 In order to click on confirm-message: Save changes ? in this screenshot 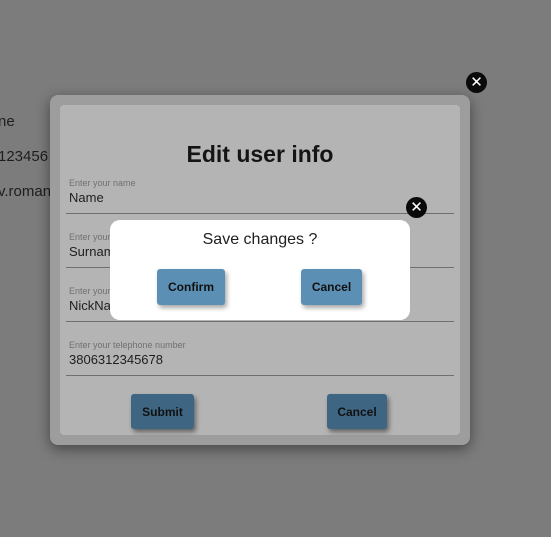, I will do `click(260, 239)`.